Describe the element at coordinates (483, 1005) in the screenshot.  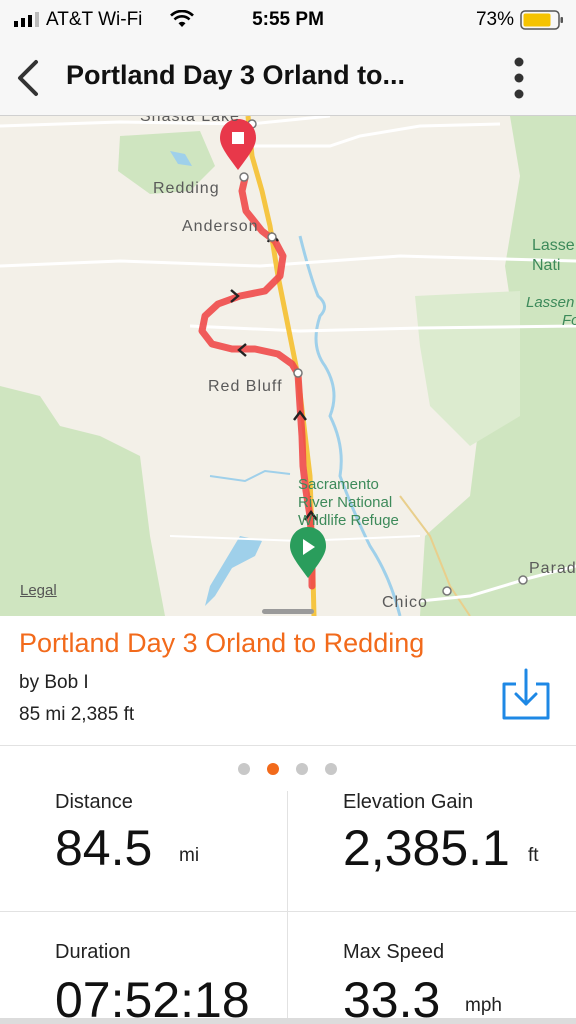
I see `stat-unit-max-speed: mph` at that location.